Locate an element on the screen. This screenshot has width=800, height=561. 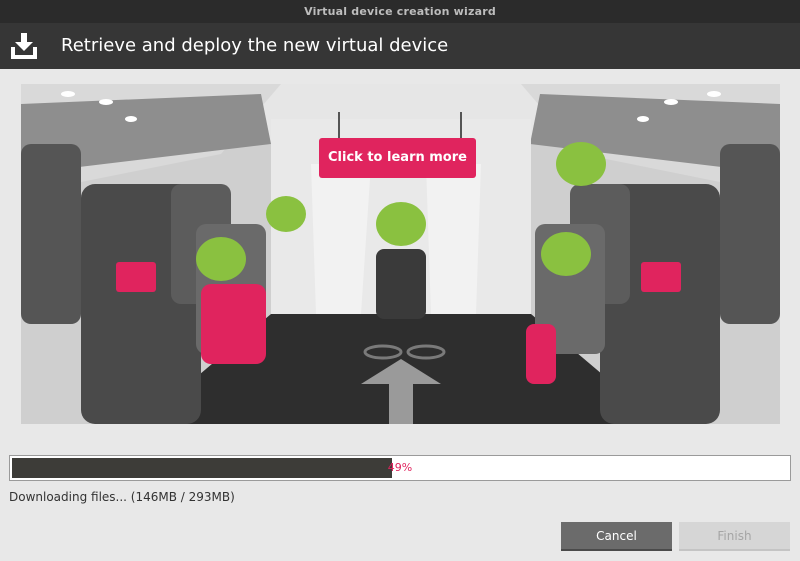
window-title-bar: Virtual device creation wizard is located at coordinates (400, 11).